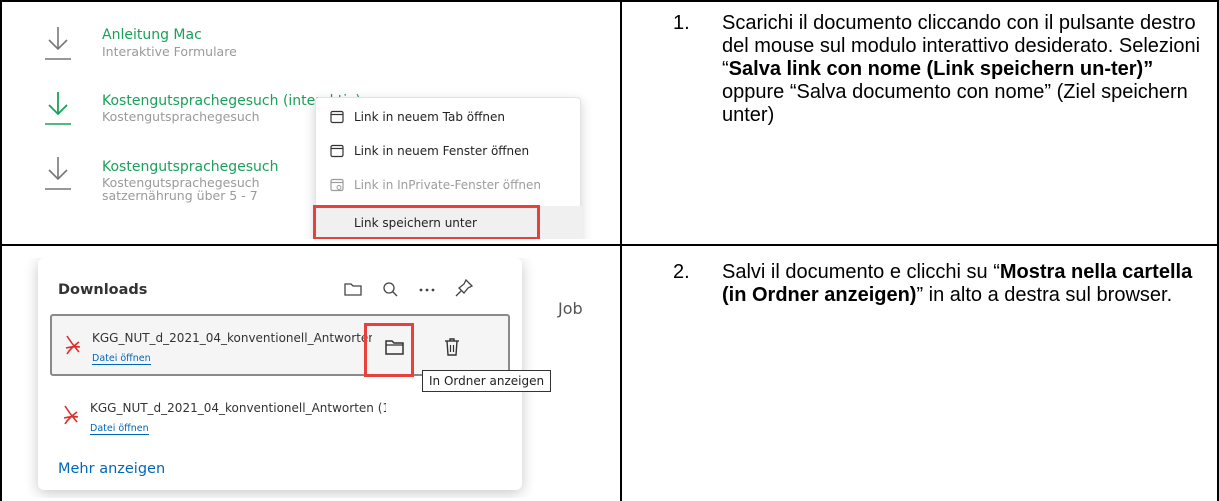  Describe the element at coordinates (442, 151) in the screenshot. I see `menu-item-label: Link in neuem Fenster öffnen` at that location.